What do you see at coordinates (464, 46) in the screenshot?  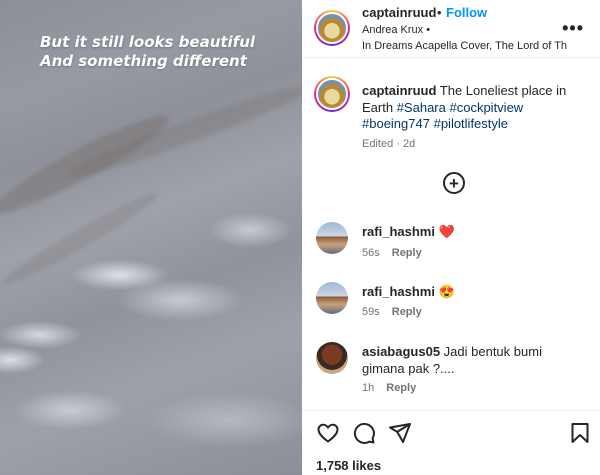 I see `audio-title: In Dreams Acapella Cover, The Lord of Th` at bounding box center [464, 46].